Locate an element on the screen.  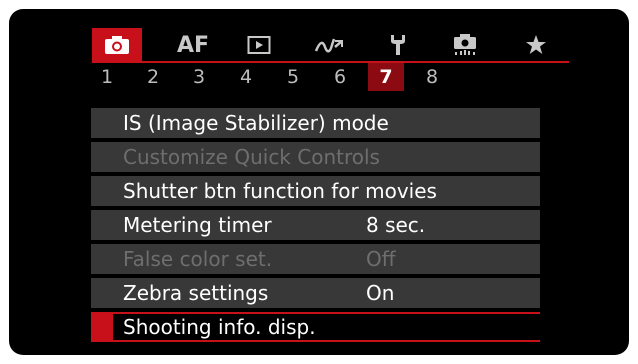
menu-item-metering-timer: Metering timer 8 sec. is located at coordinates (315, 225).